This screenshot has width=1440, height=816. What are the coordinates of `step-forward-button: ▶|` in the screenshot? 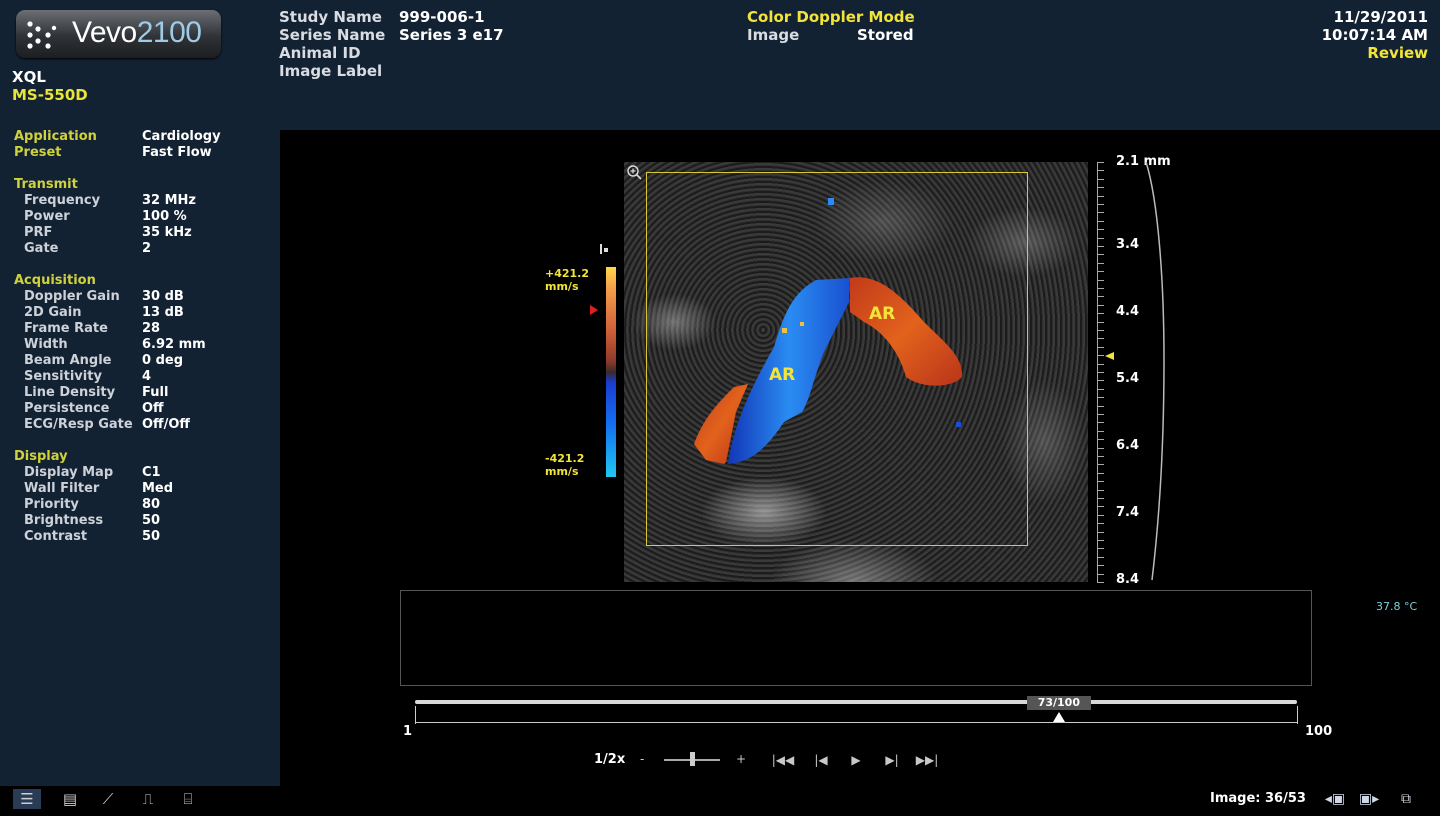 It's located at (892, 760).